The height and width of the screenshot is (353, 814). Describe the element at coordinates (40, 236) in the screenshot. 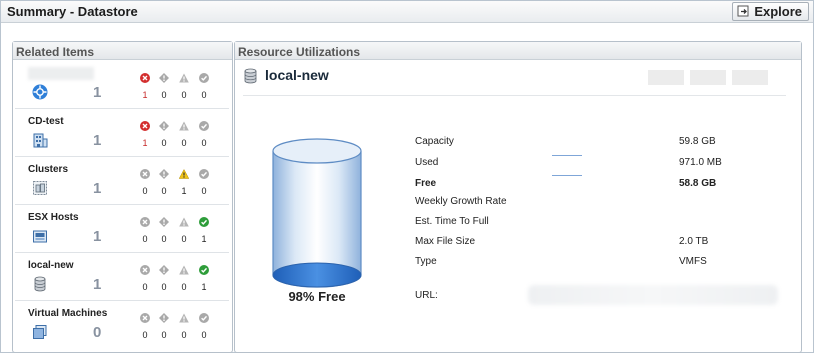

I see `host-icon` at that location.